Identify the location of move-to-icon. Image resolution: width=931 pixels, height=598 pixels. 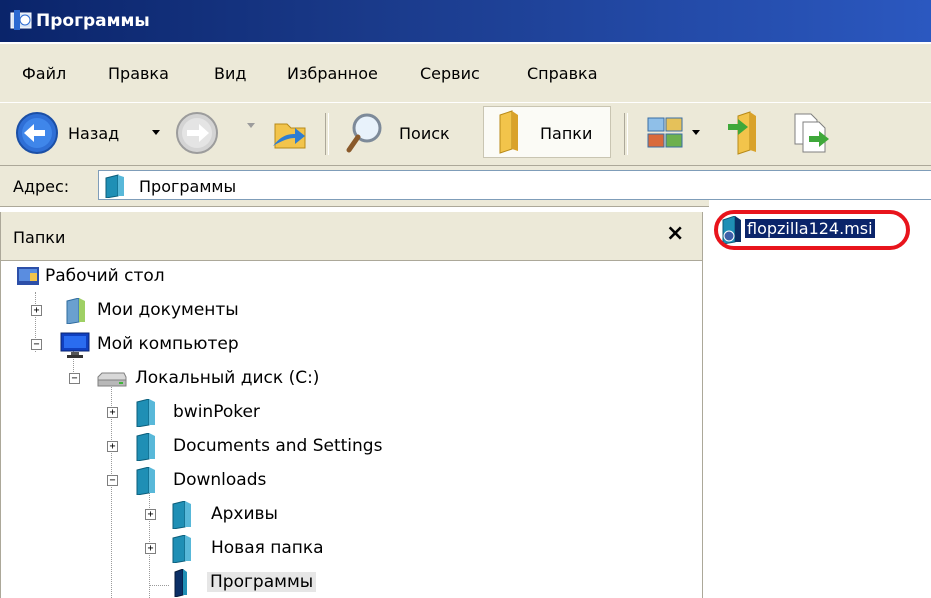
(742, 133).